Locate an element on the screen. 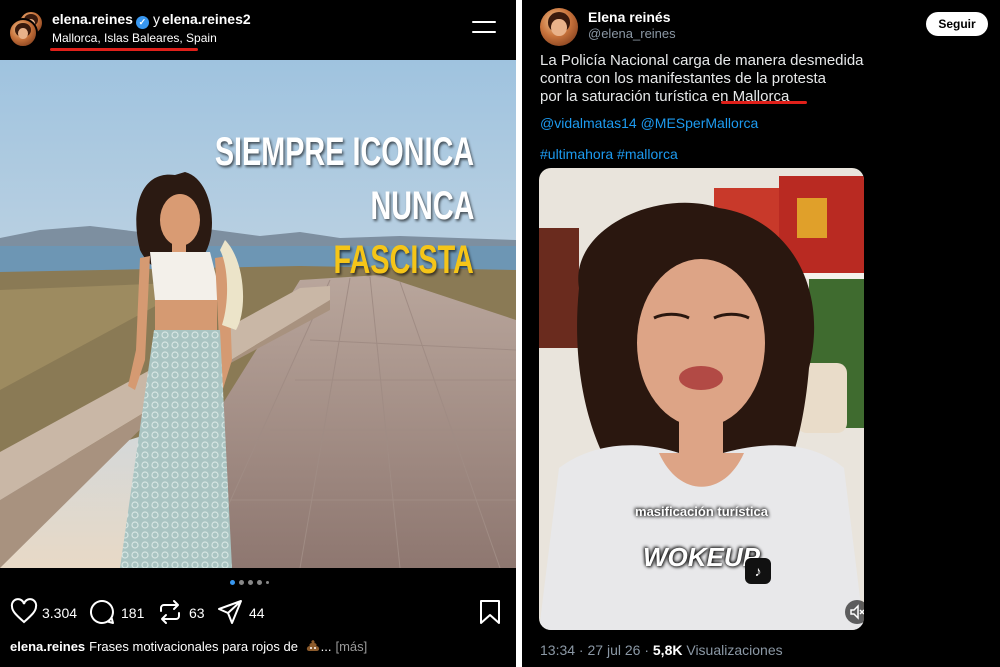  caption-more-link: [más] is located at coordinates (351, 646).